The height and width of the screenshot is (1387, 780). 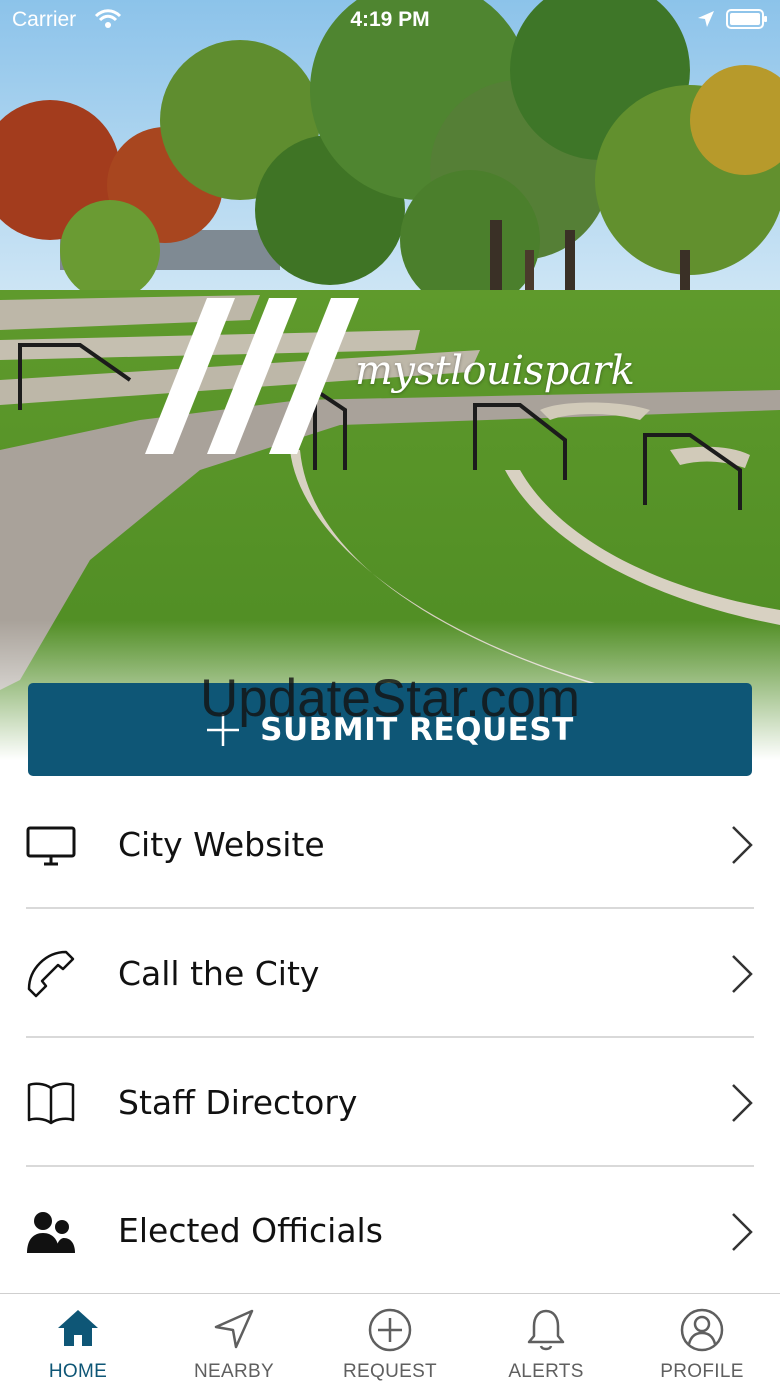 I want to click on tab-request: REQUEST, so click(x=390, y=1340).